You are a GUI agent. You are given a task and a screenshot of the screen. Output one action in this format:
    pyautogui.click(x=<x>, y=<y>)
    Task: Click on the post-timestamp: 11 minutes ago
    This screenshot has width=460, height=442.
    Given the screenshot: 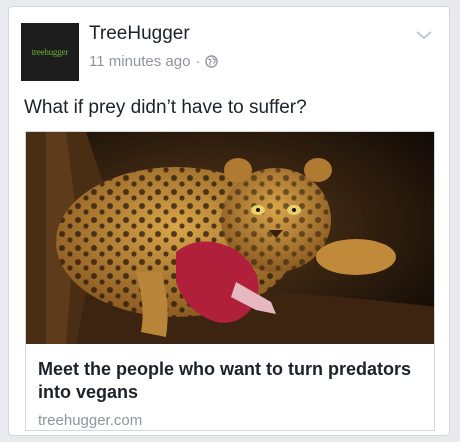 What is the action you would take?
    pyautogui.click(x=139, y=61)
    